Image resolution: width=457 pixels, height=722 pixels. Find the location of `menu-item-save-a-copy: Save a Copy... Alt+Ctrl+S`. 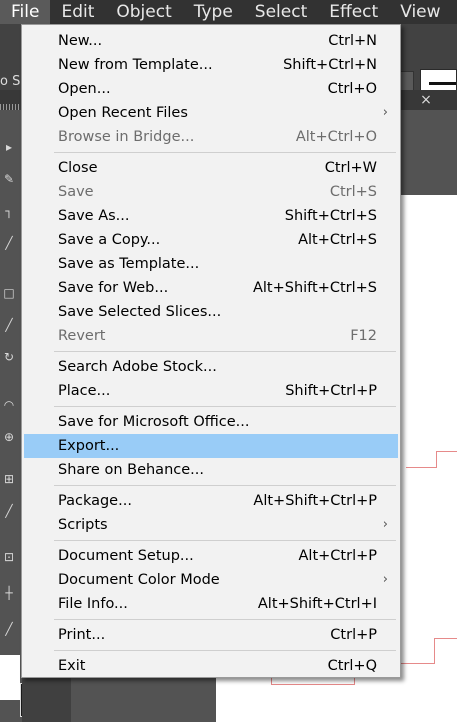

menu-item-save-a-copy: Save a Copy... Alt+Ctrl+S is located at coordinates (211, 240).